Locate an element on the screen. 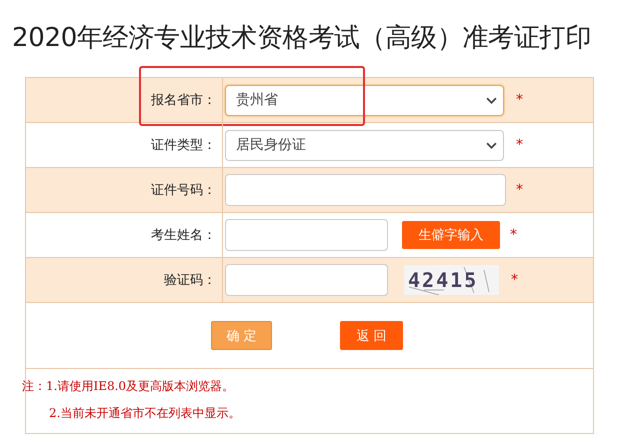 This screenshot has height=446, width=618. note-text: 2.当前未开通省市不在列表中显示。 is located at coordinates (145, 413).